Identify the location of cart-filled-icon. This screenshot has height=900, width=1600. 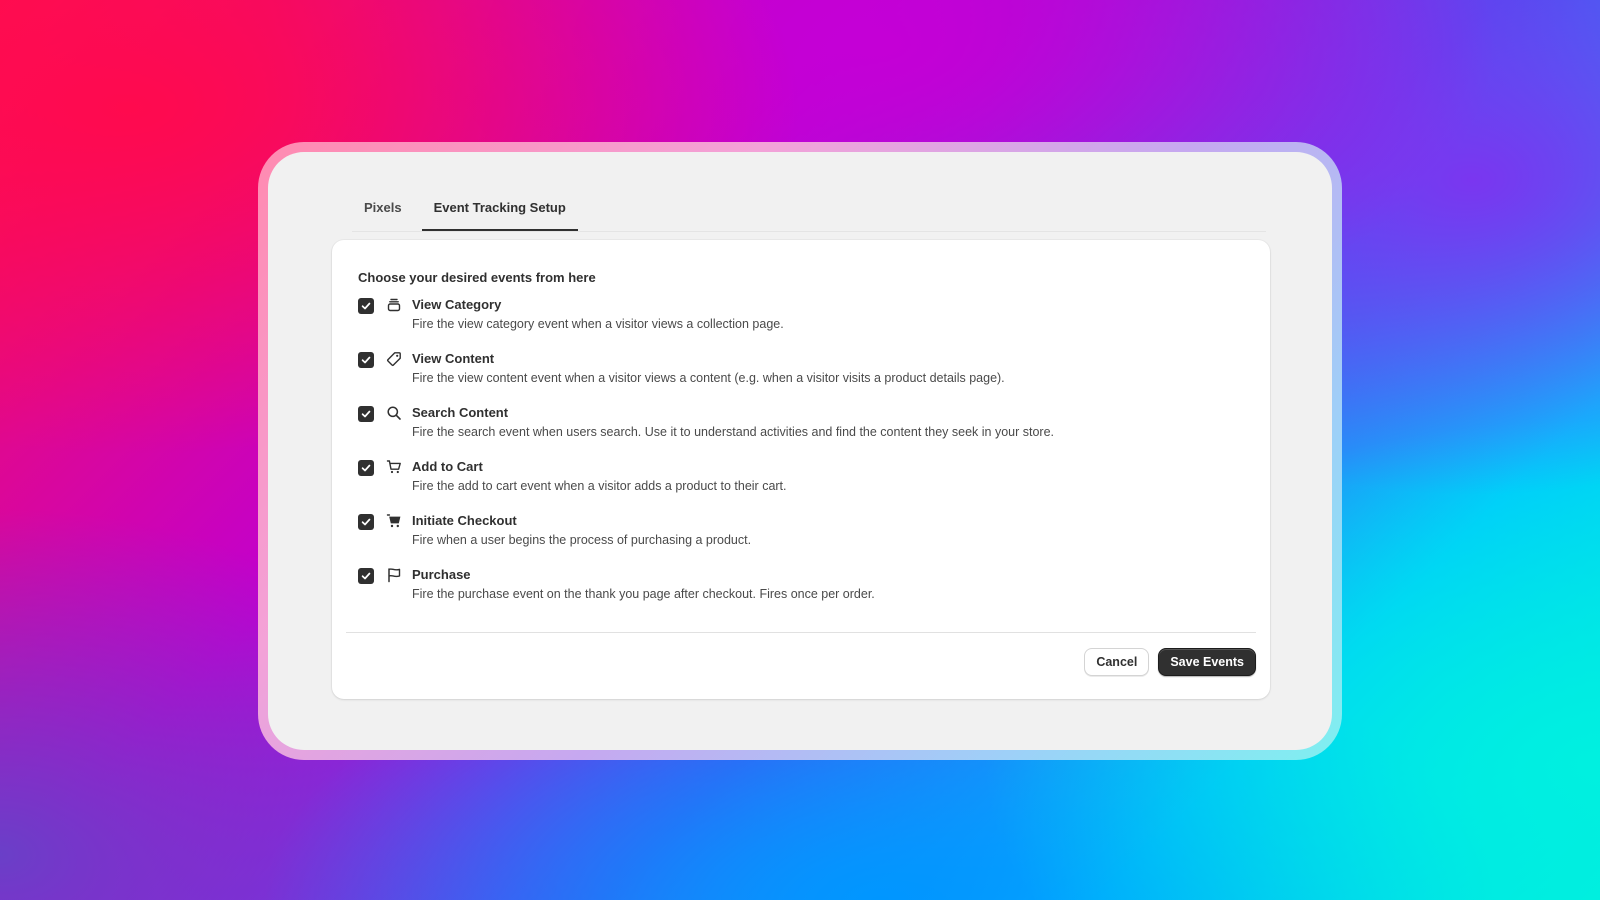
(393, 521).